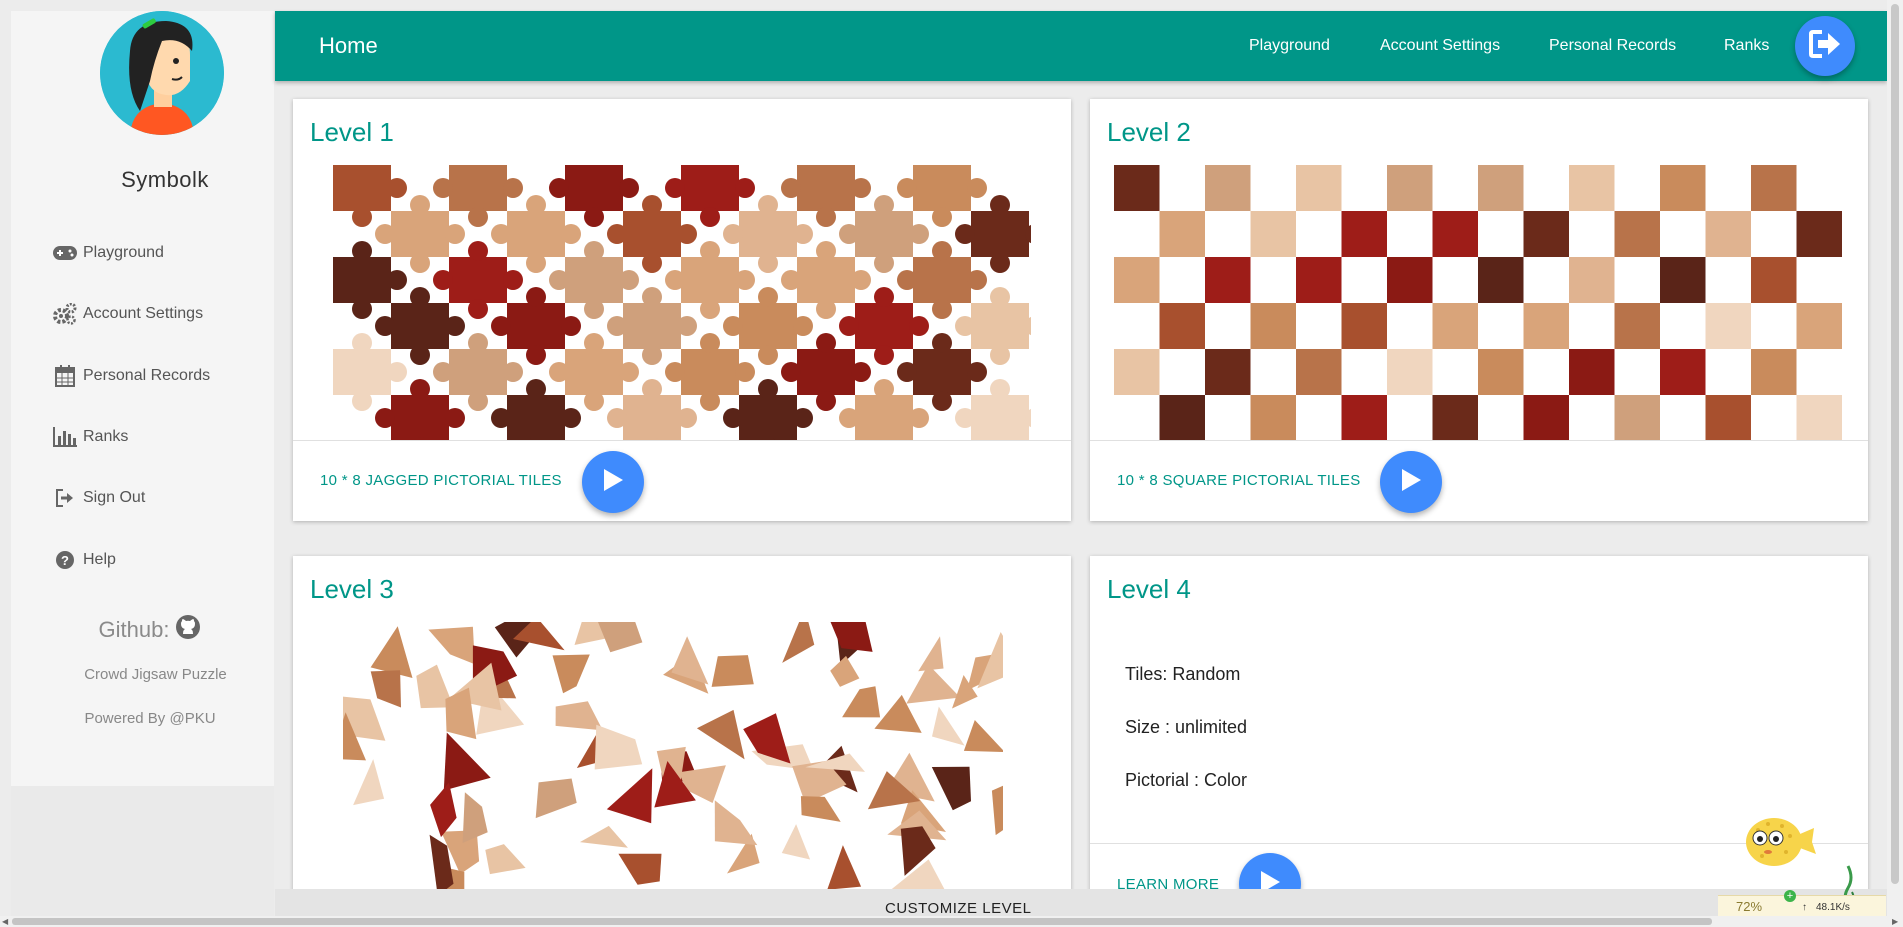  I want to click on sidebar-item-help: ? Help, so click(84, 560).